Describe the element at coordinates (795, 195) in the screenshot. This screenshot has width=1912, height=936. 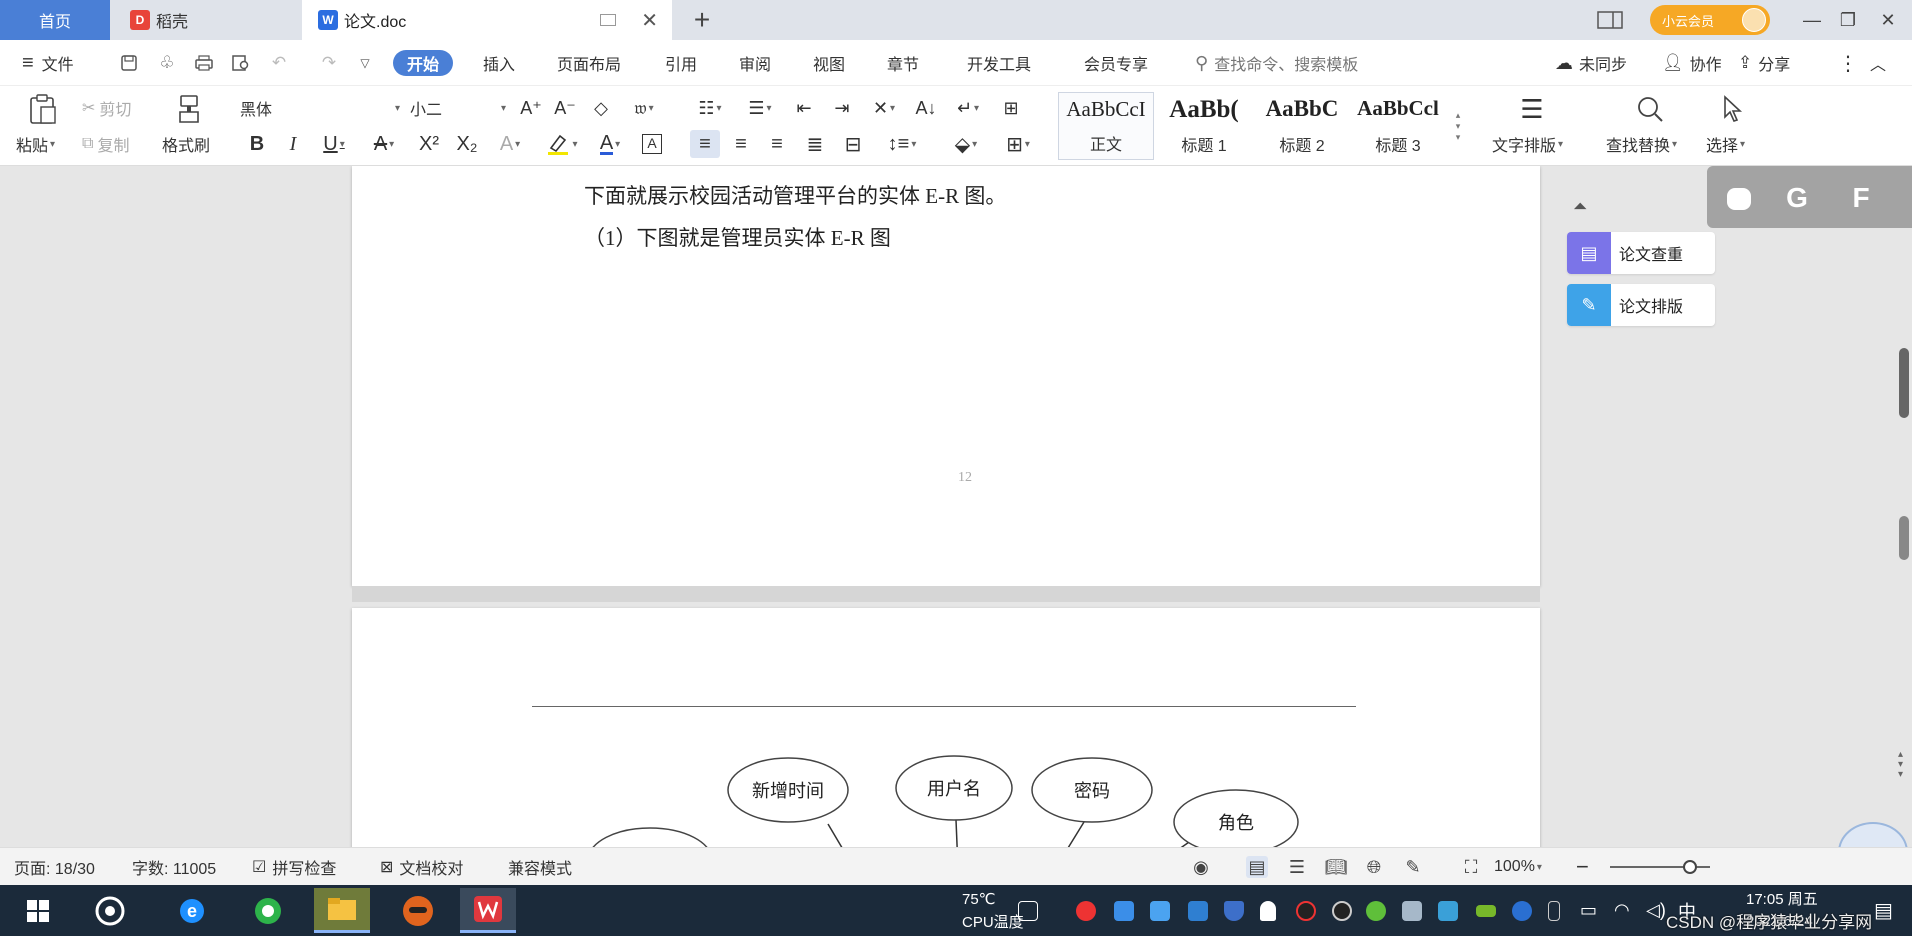
I see `paragraph: 下面就展示校园活动管理平台的实体 E-R 图。` at that location.